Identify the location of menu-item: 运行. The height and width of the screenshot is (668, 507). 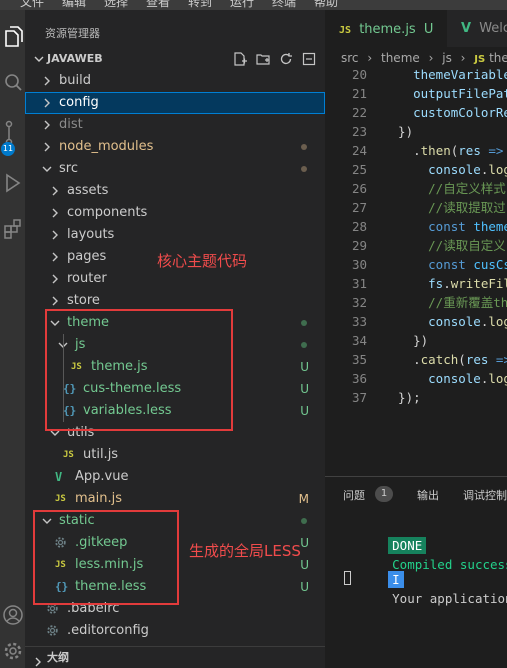
(242, 5).